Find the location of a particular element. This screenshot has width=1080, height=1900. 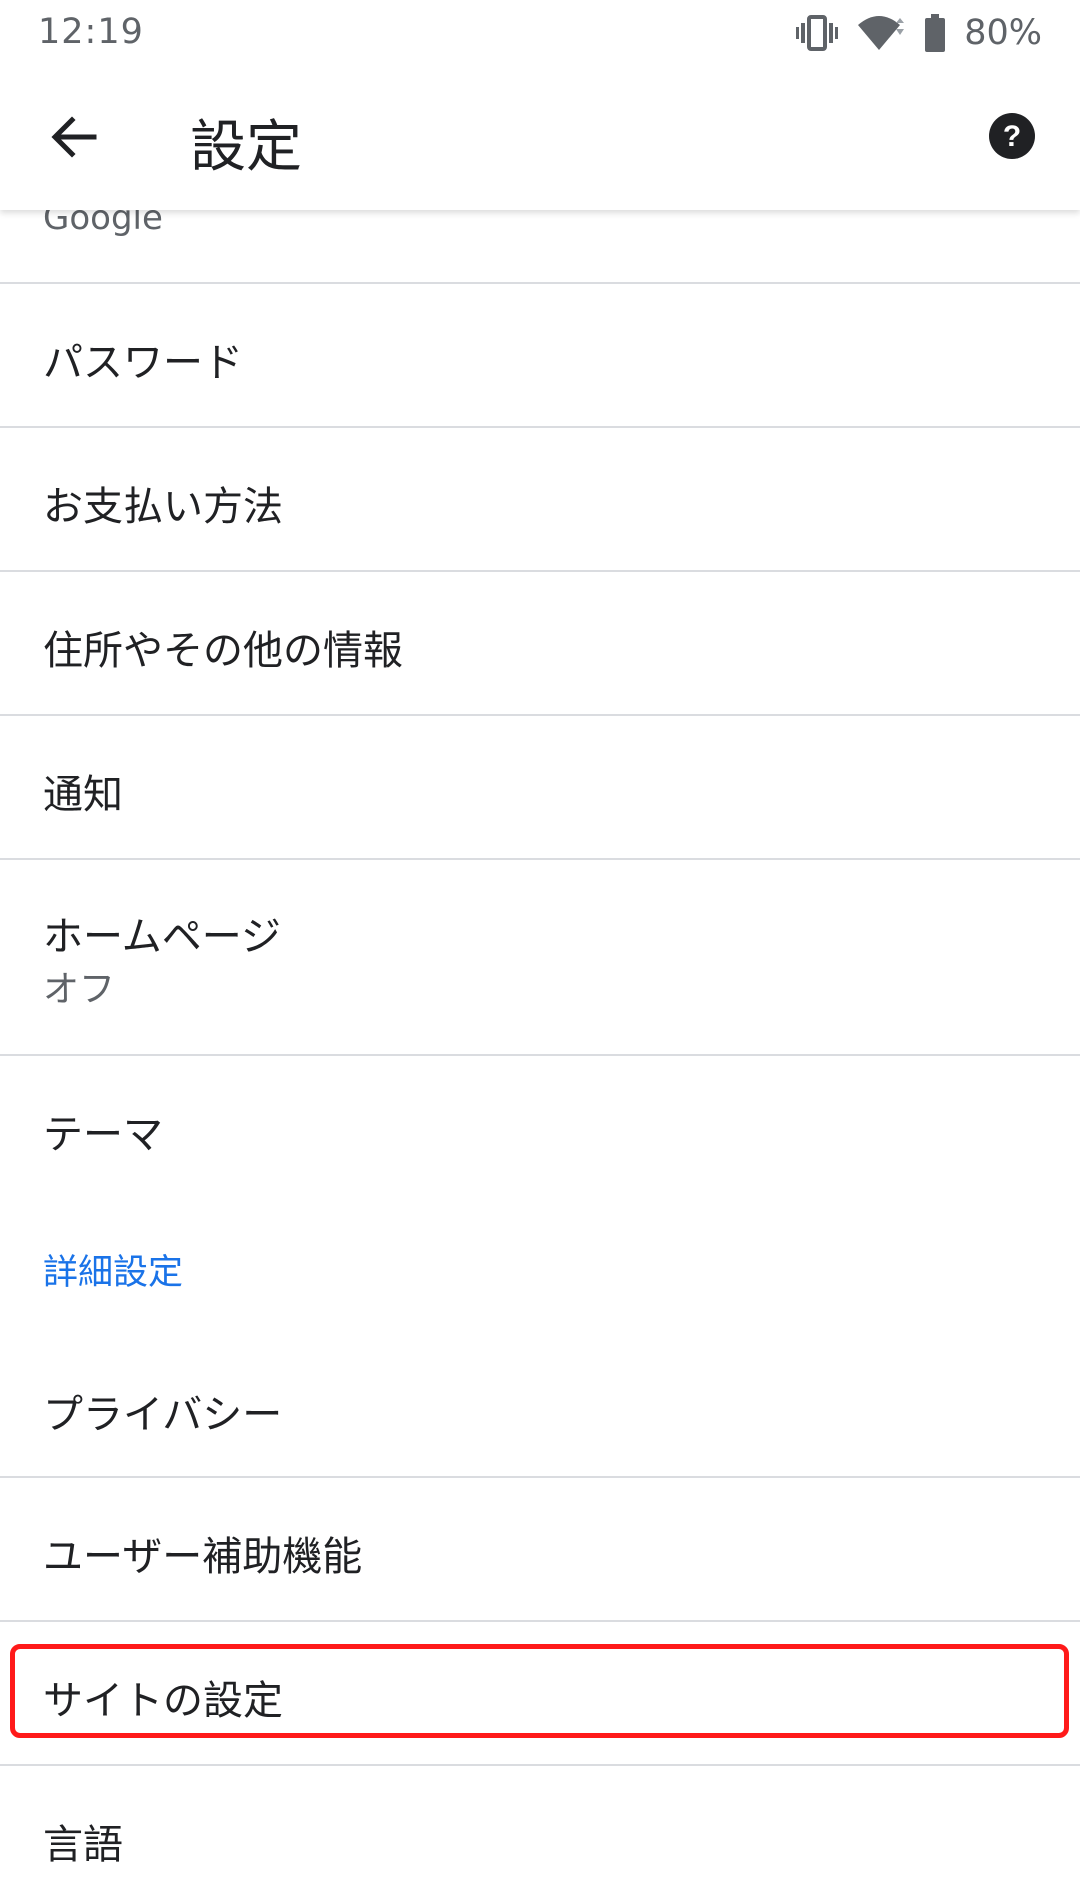

status-icons: 80% is located at coordinates (919, 33).